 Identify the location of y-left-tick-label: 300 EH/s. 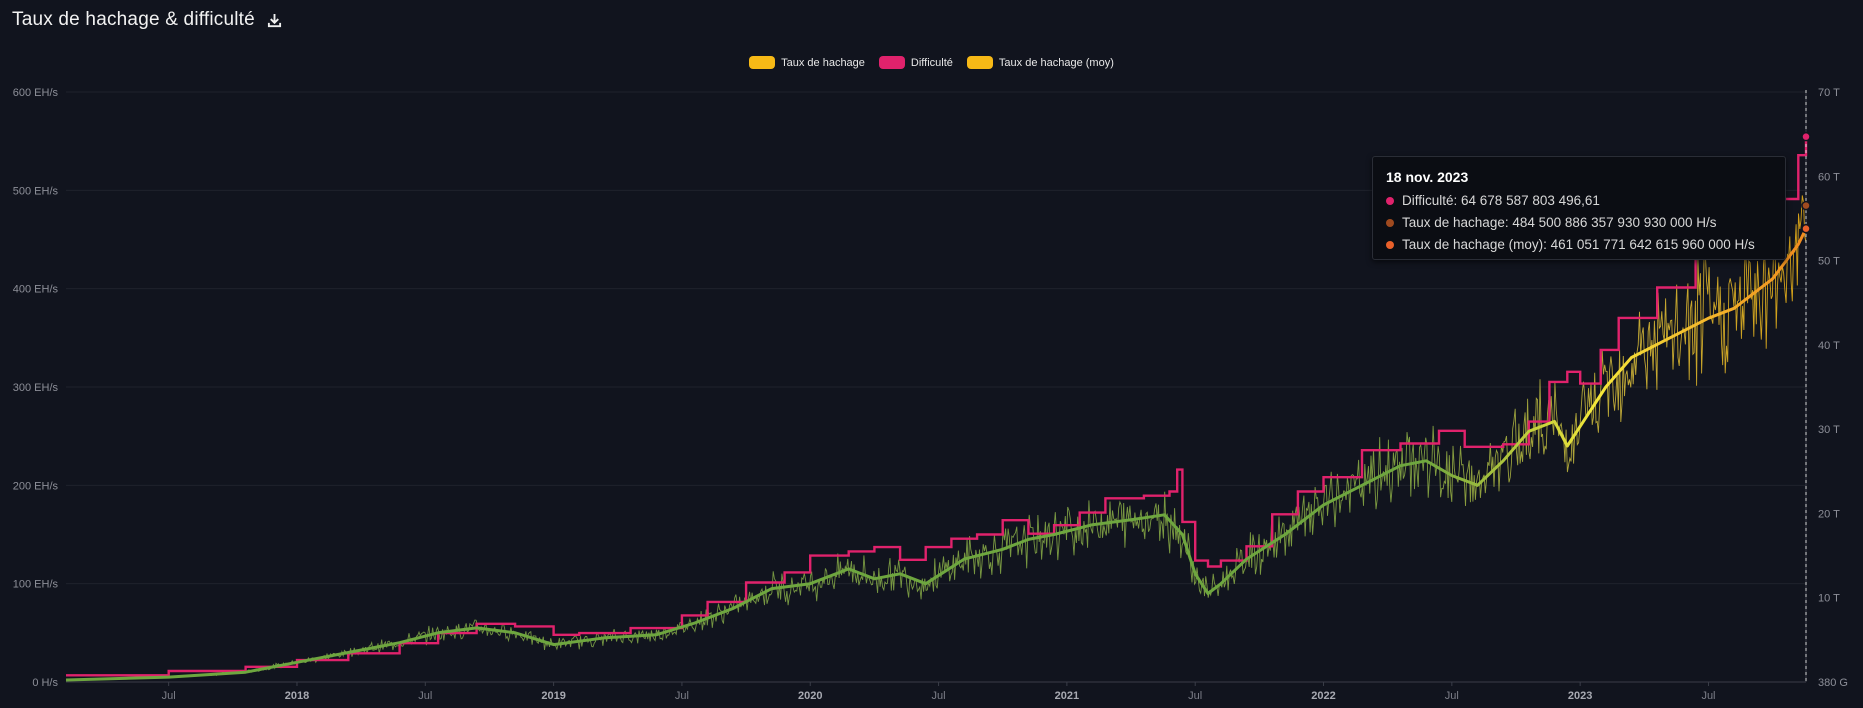
(36, 388).